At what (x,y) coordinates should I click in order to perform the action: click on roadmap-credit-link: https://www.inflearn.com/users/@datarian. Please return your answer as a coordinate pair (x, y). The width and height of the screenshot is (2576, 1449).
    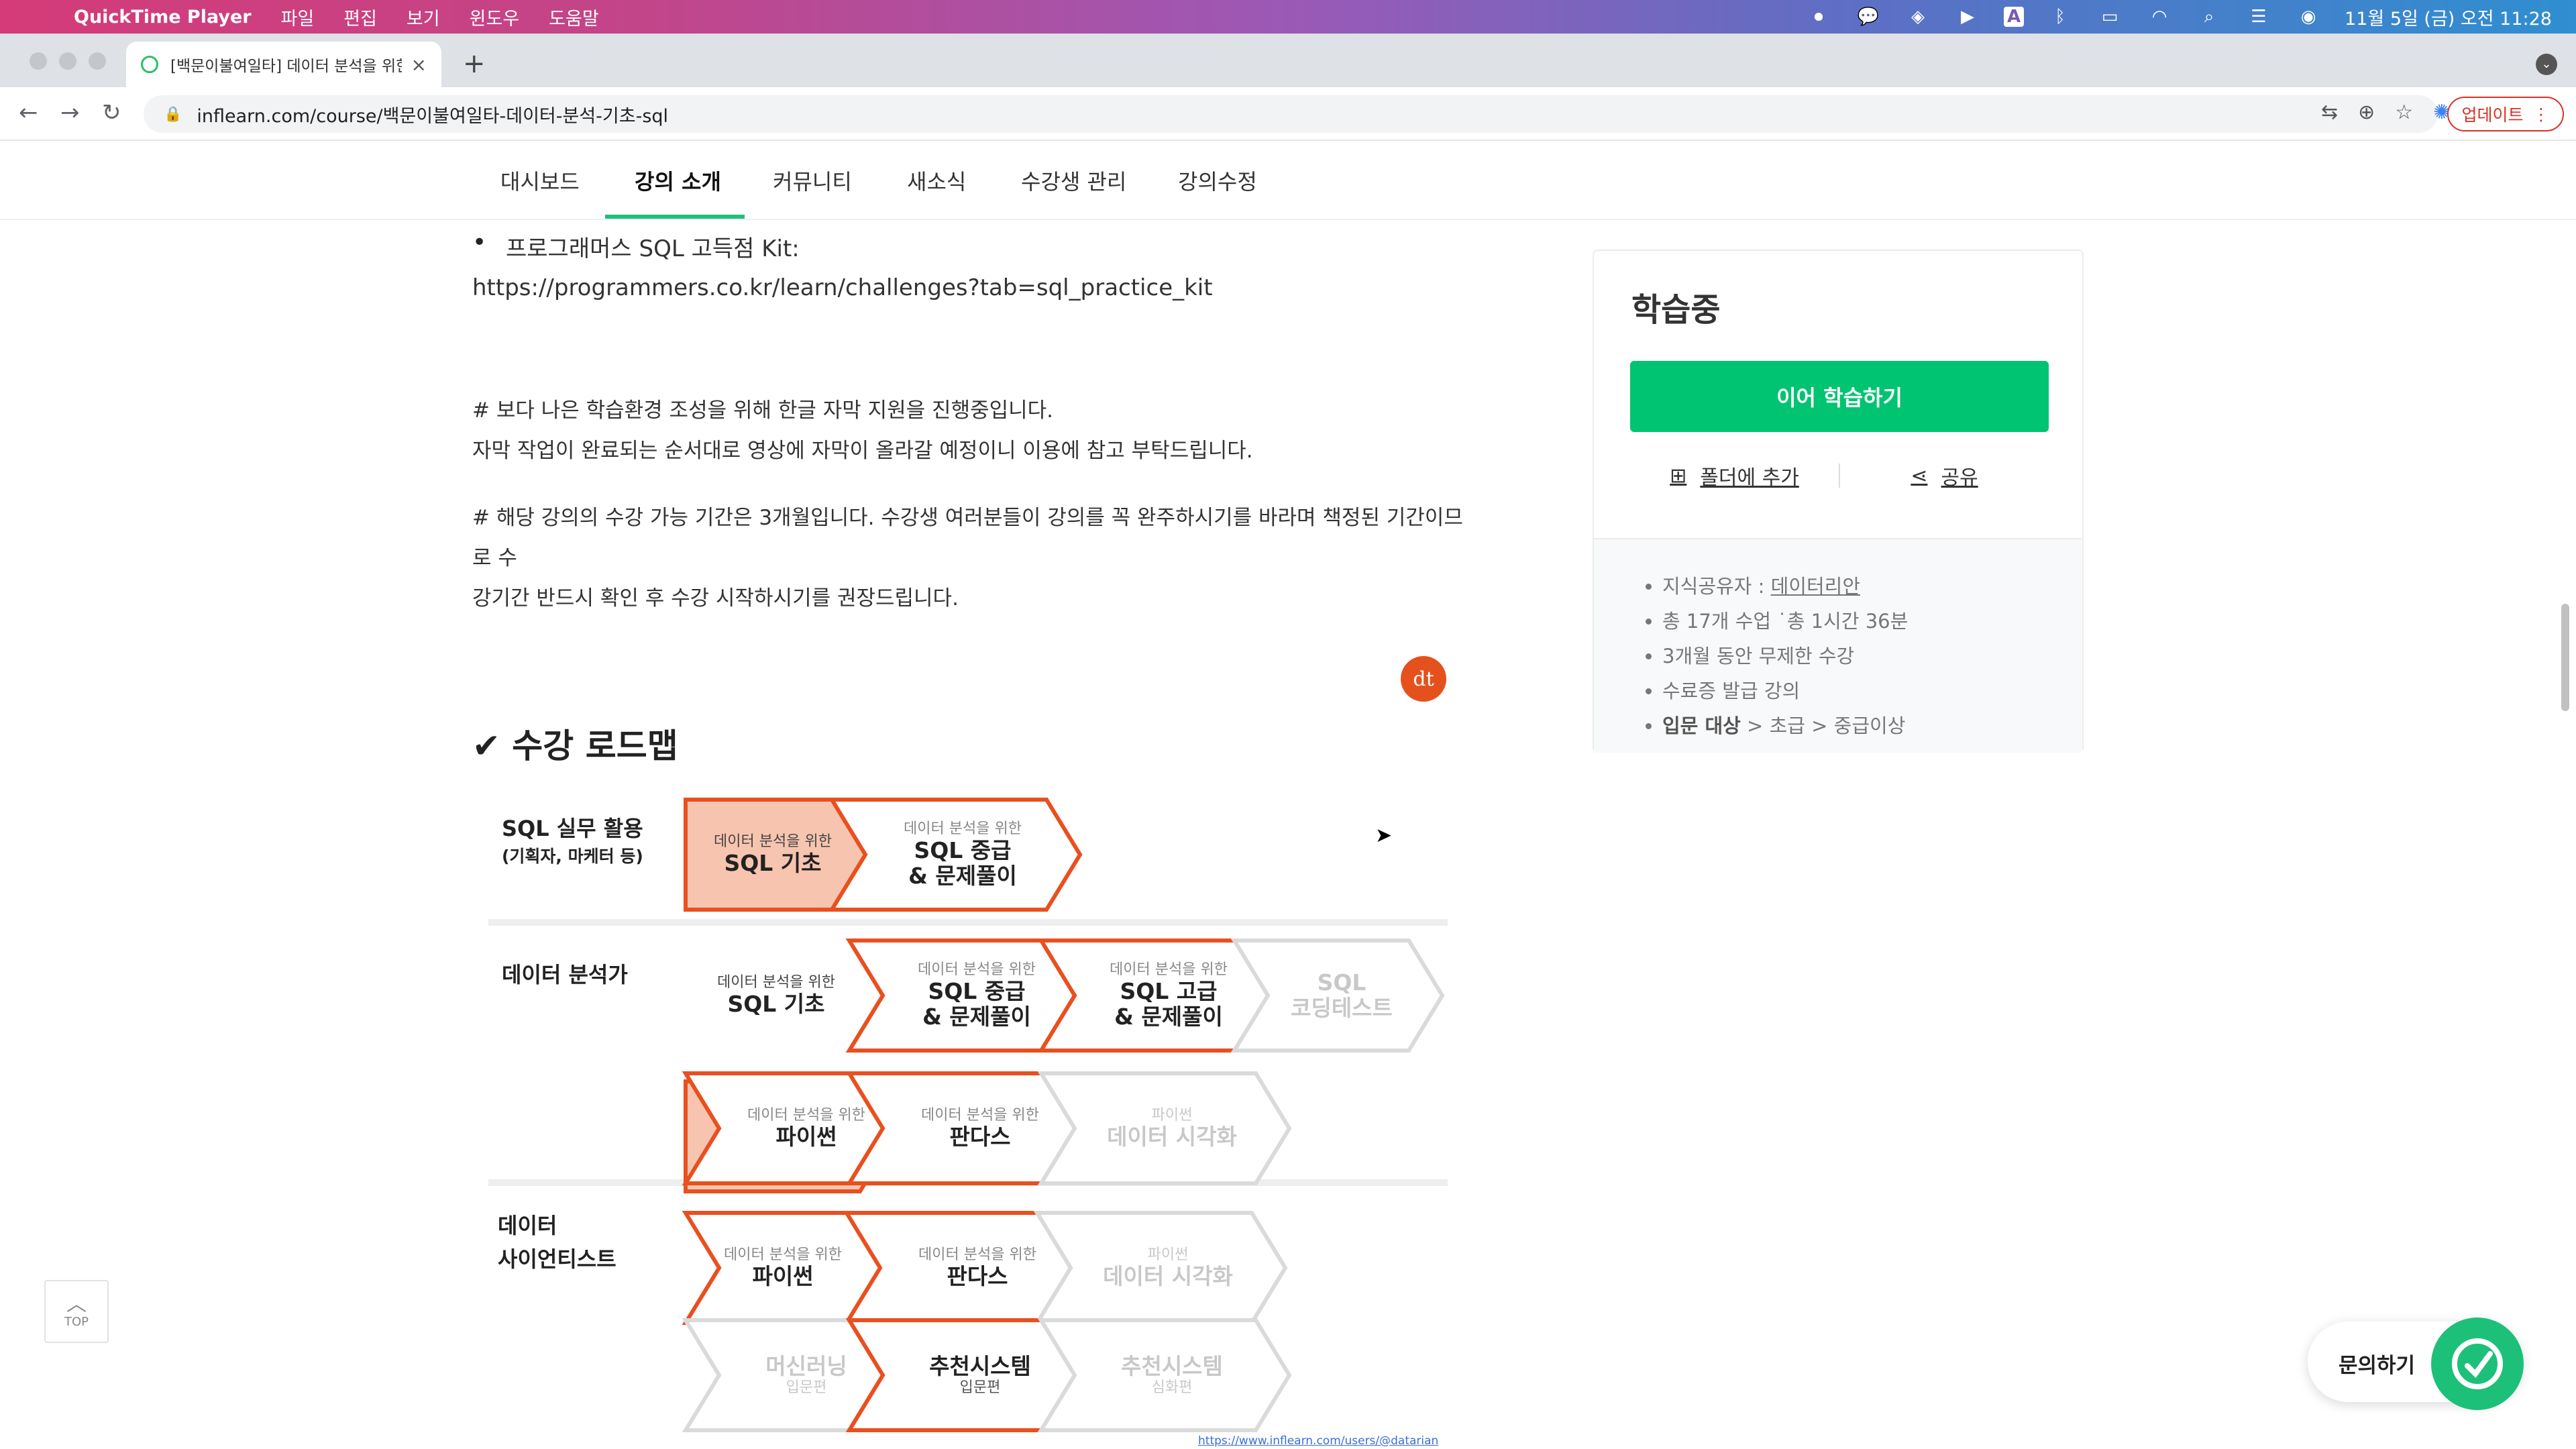
    Looking at the image, I should click on (1318, 1441).